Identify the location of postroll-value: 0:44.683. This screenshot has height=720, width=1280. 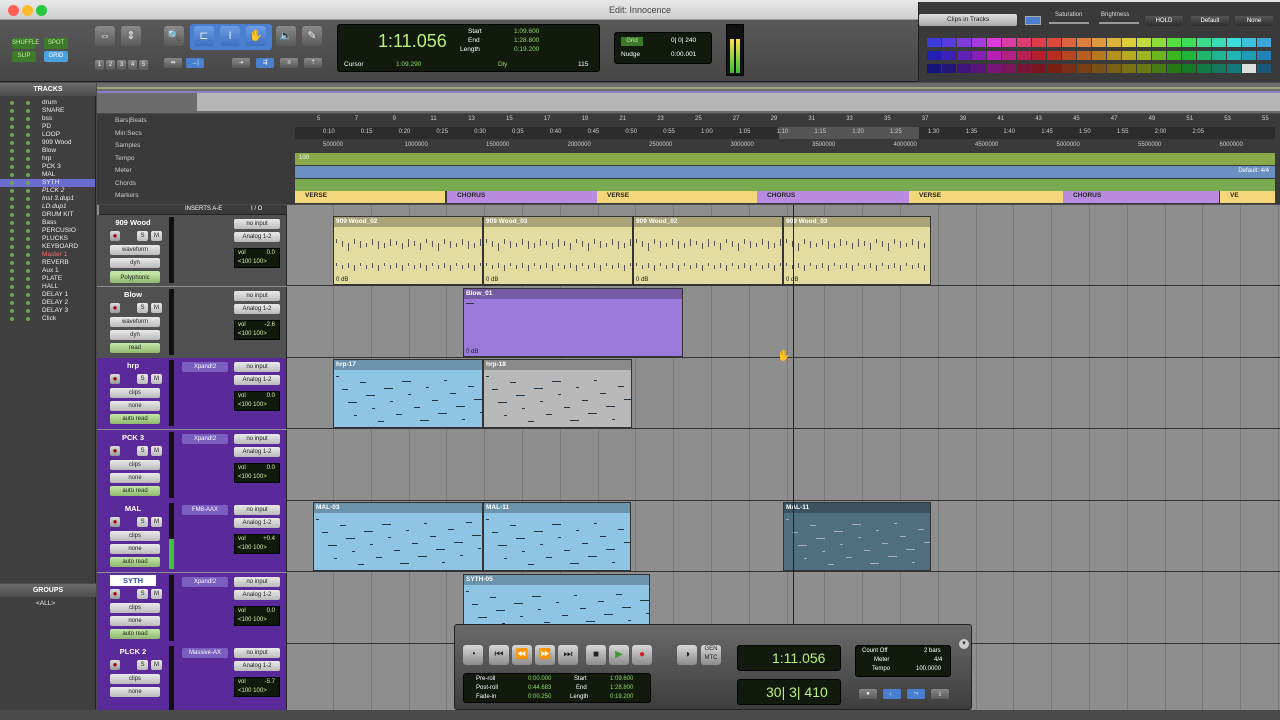
(539, 688).